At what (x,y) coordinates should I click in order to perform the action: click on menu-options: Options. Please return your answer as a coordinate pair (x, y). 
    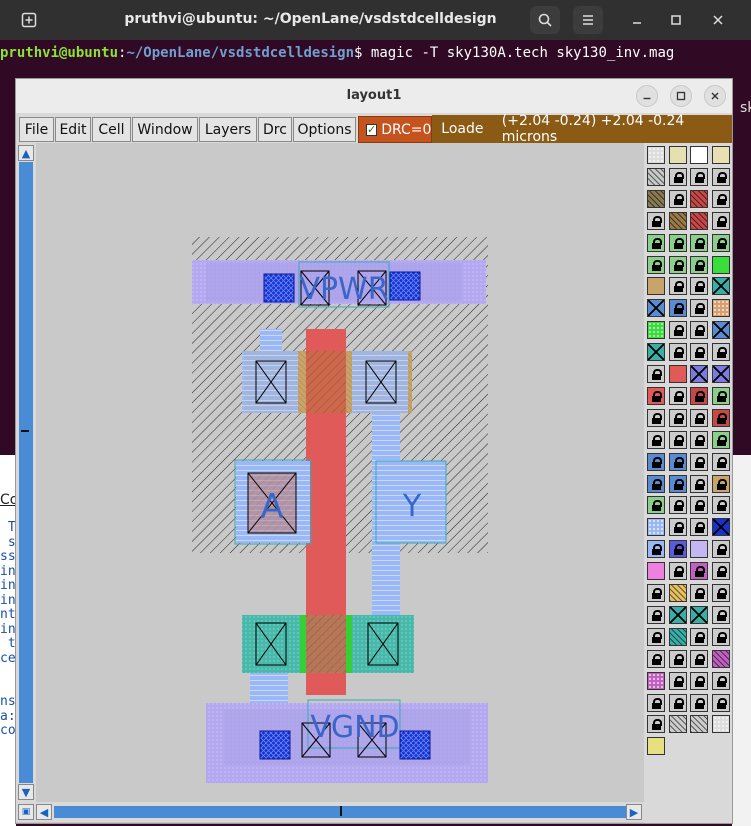
    Looking at the image, I should click on (324, 129).